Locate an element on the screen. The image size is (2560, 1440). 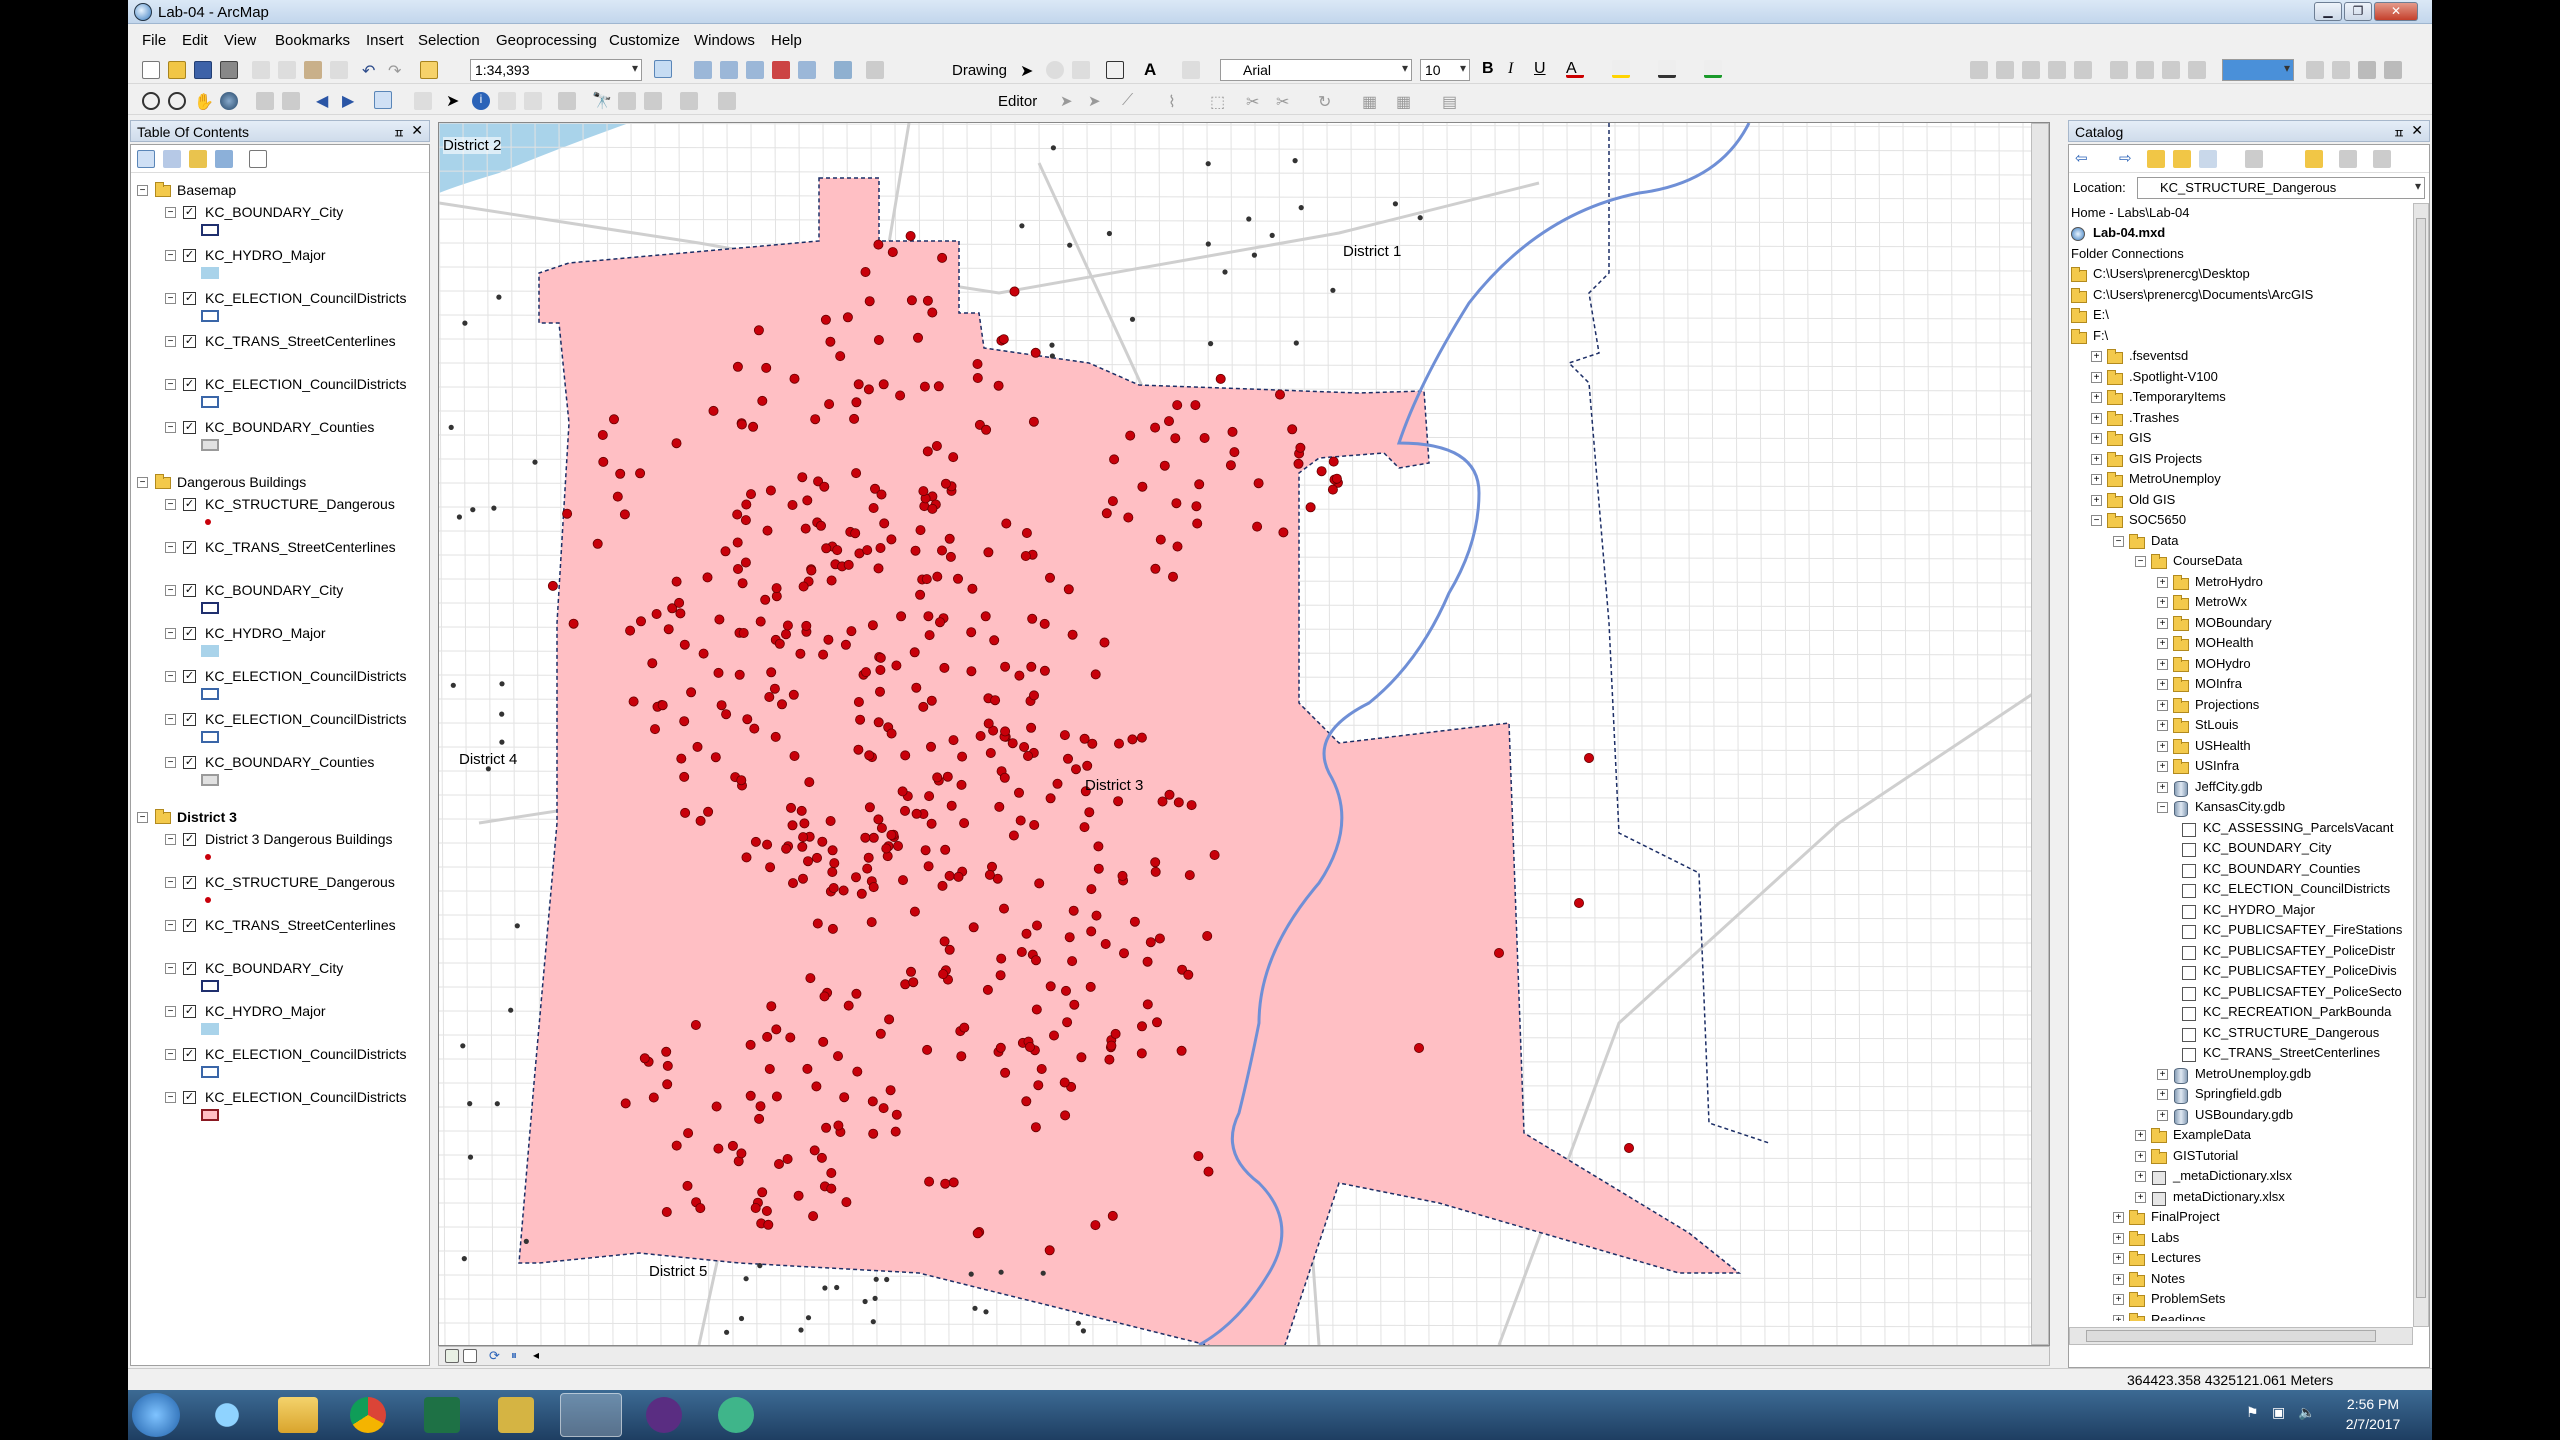
open-folder-icon is located at coordinates (177, 70).